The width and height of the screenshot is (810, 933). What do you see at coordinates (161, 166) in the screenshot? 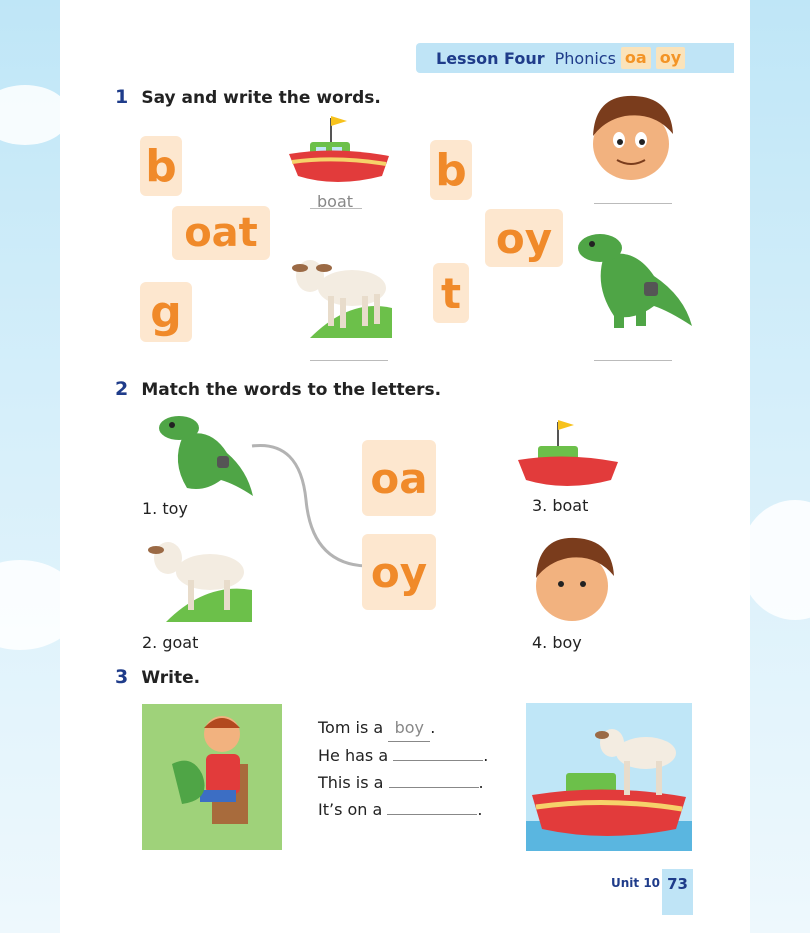
I see `tile-b-1: b` at bounding box center [161, 166].